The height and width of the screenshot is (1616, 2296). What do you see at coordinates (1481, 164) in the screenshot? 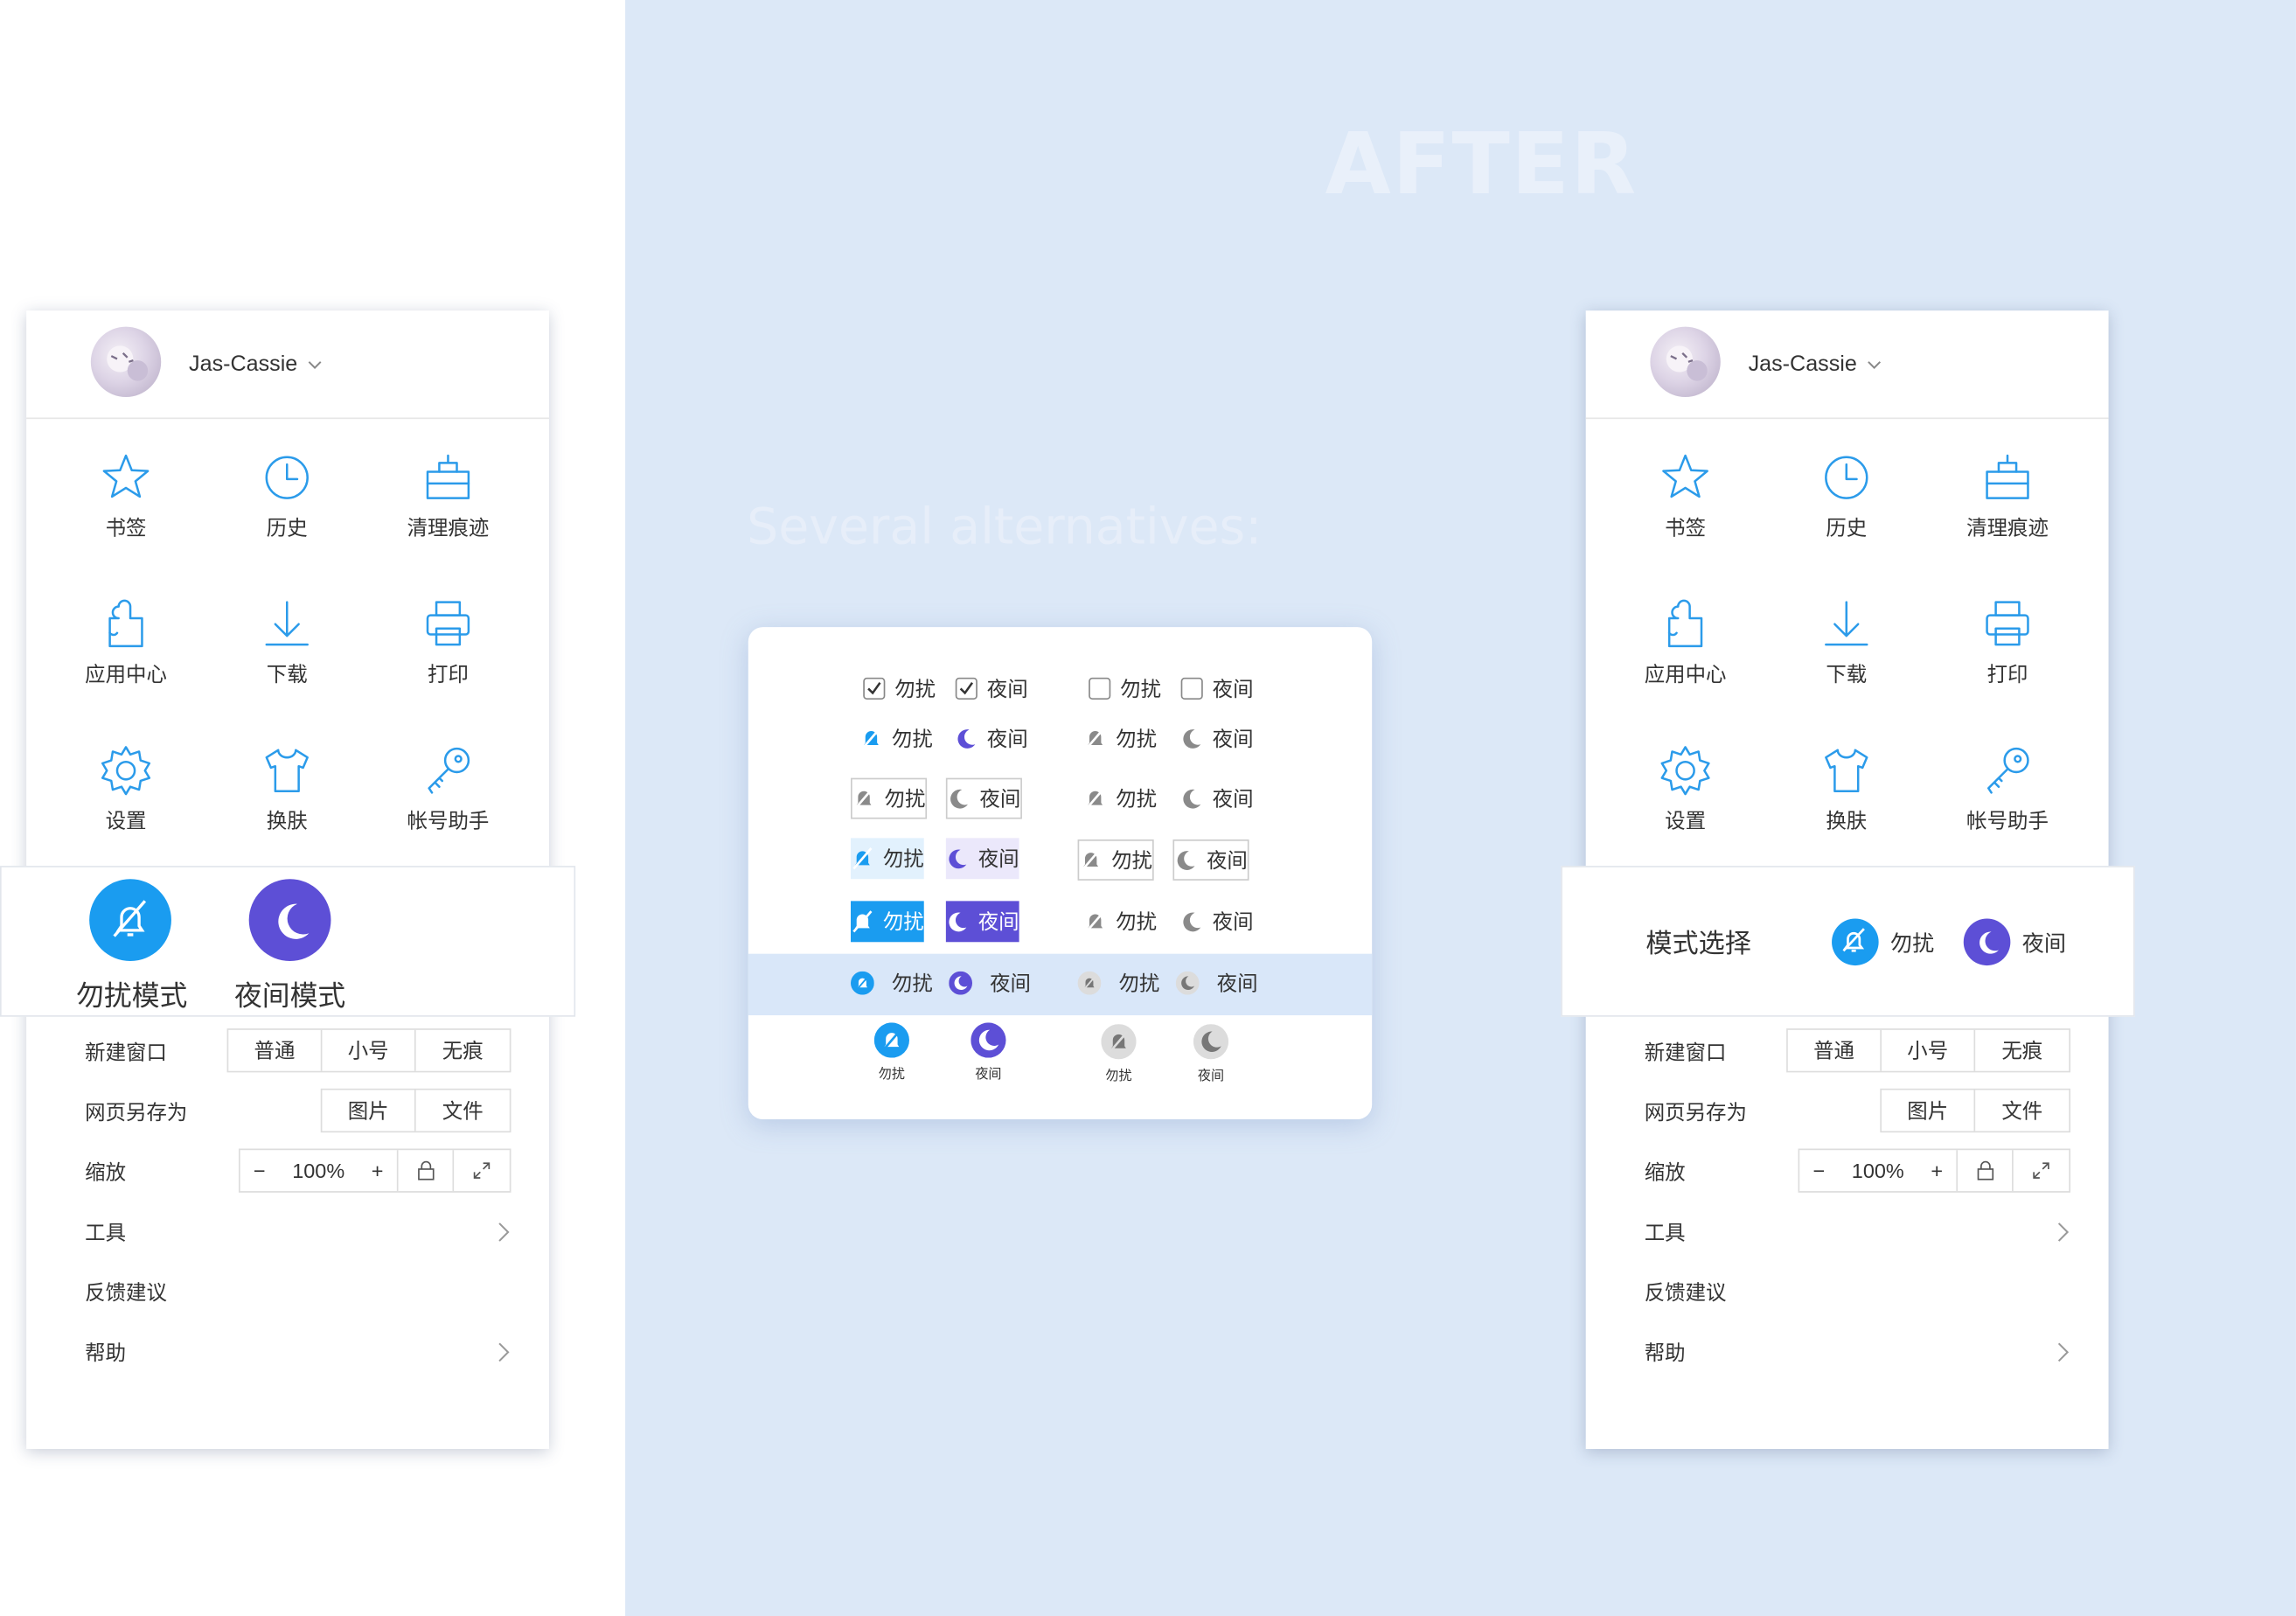
I see `after-heading: AFTER` at bounding box center [1481, 164].